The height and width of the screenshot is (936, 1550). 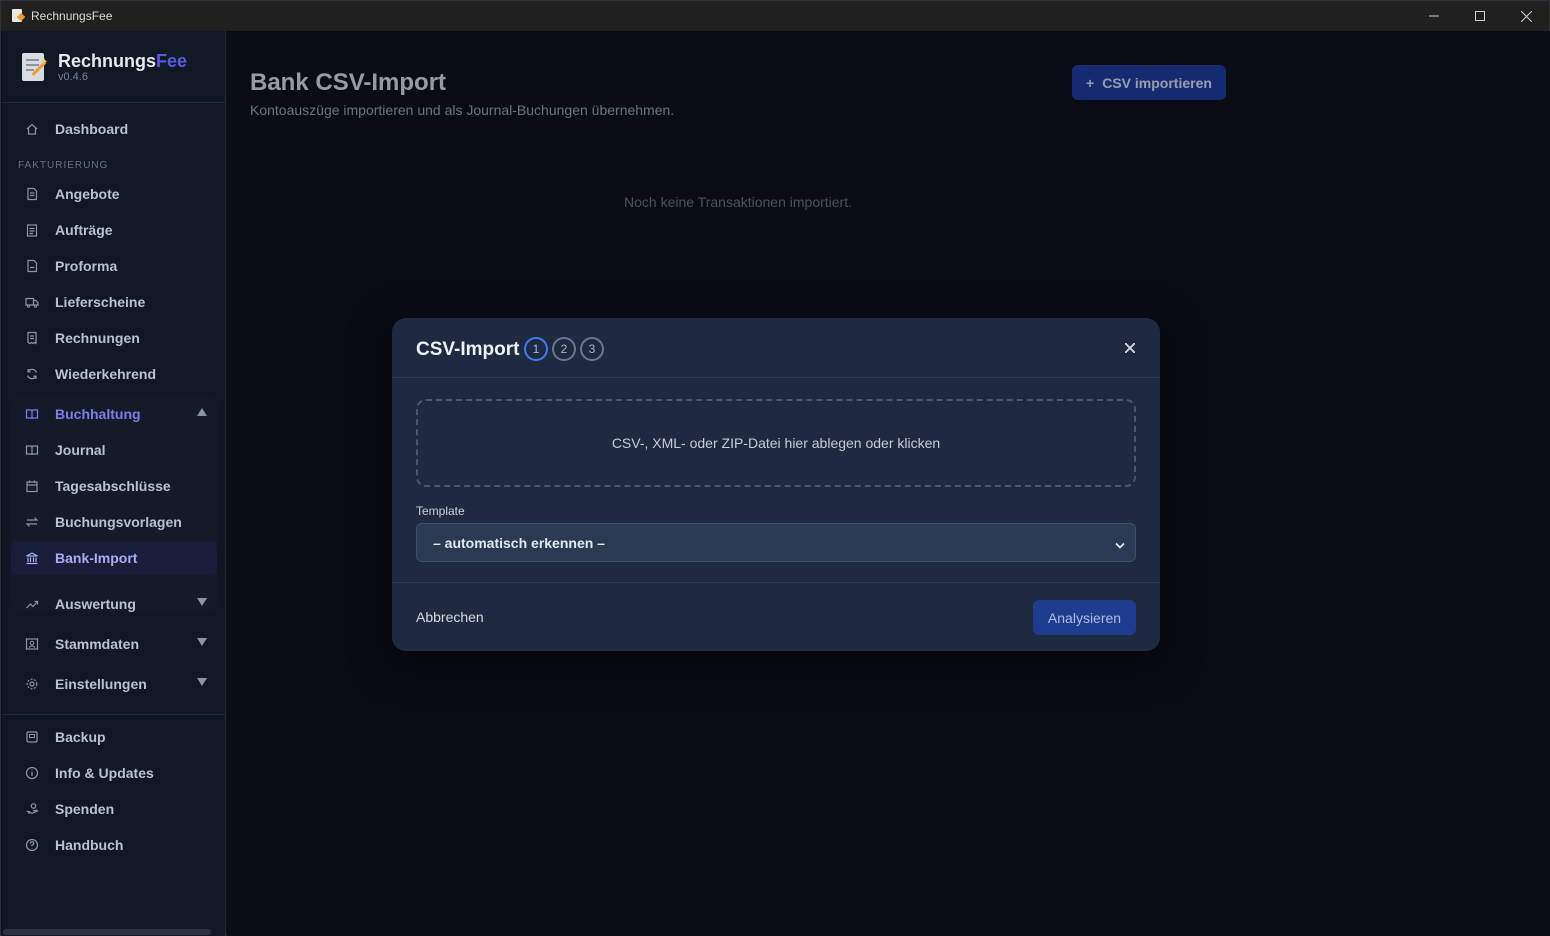 I want to click on refresh-icon, so click(x=32, y=374).